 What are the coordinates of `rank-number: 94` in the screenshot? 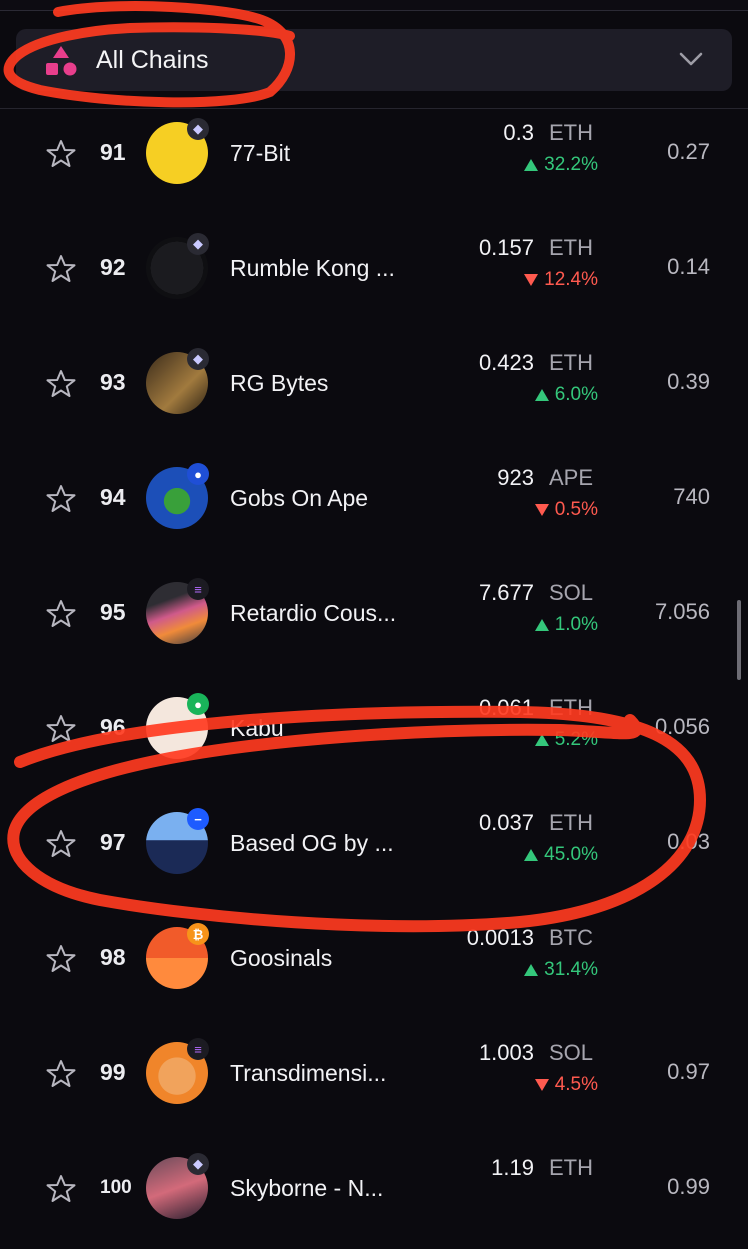 It's located at (113, 497).